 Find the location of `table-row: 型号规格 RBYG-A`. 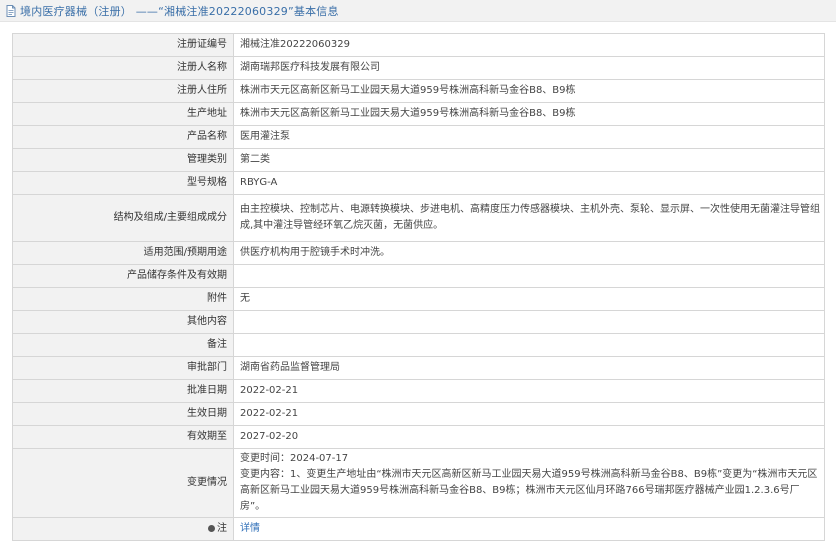

table-row: 型号规格 RBYG-A is located at coordinates (418, 183).